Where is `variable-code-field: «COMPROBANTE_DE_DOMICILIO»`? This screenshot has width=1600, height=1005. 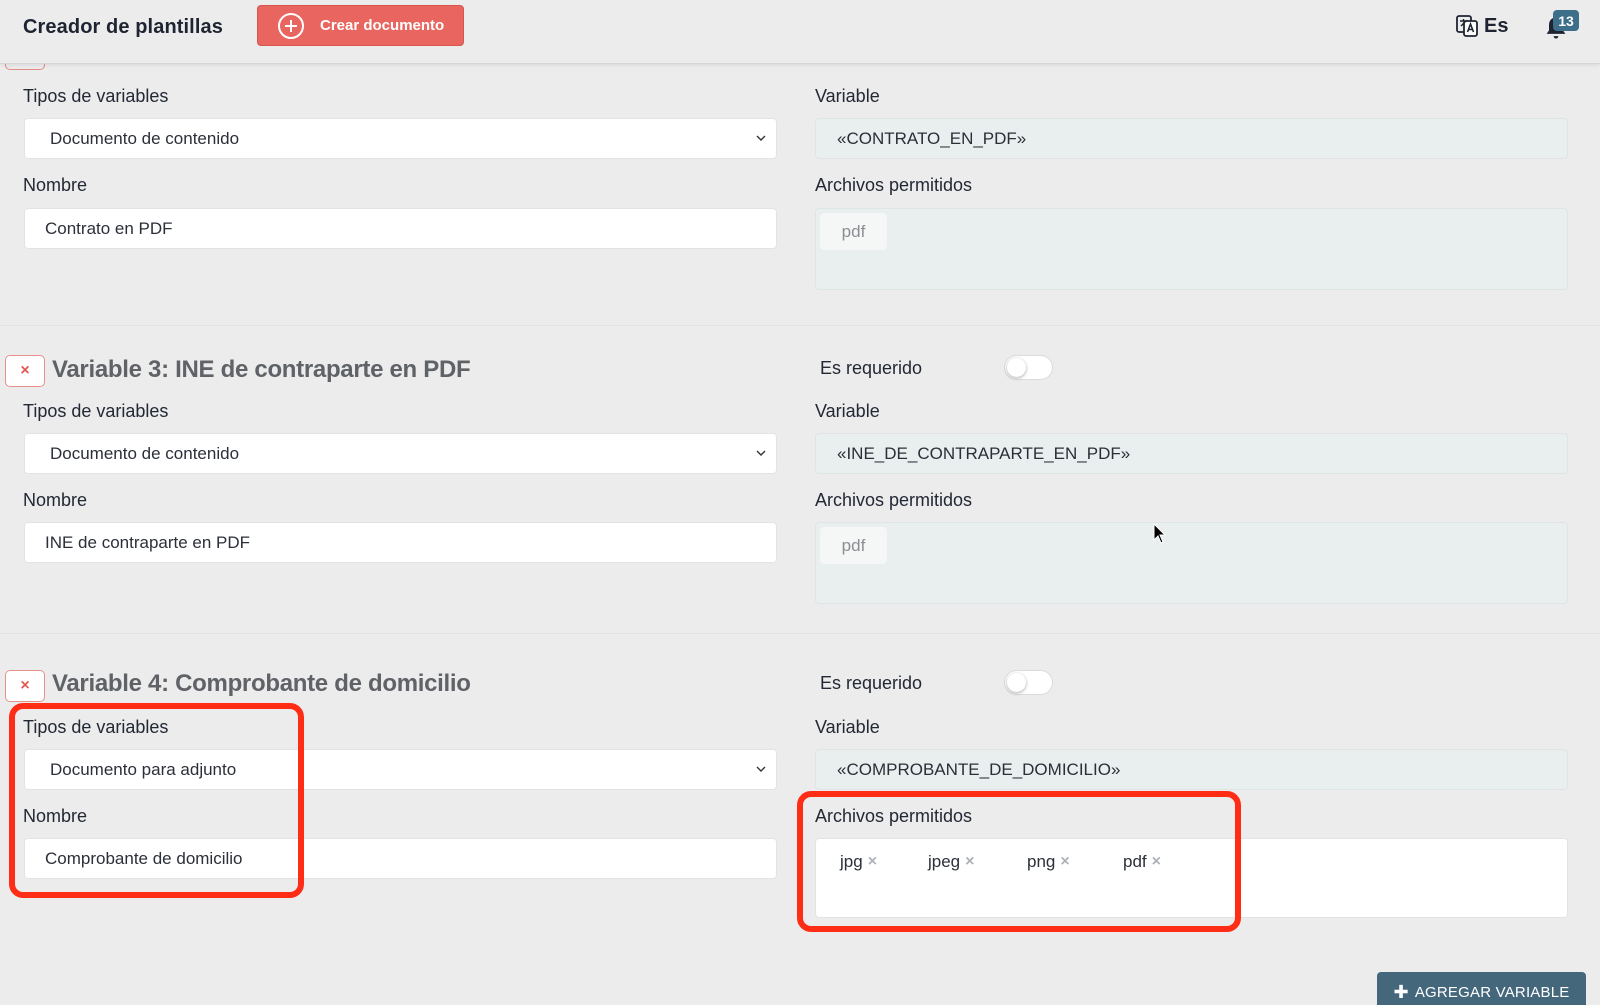
variable-code-field: «COMPROBANTE_DE_DOMICILIO» is located at coordinates (1191, 769).